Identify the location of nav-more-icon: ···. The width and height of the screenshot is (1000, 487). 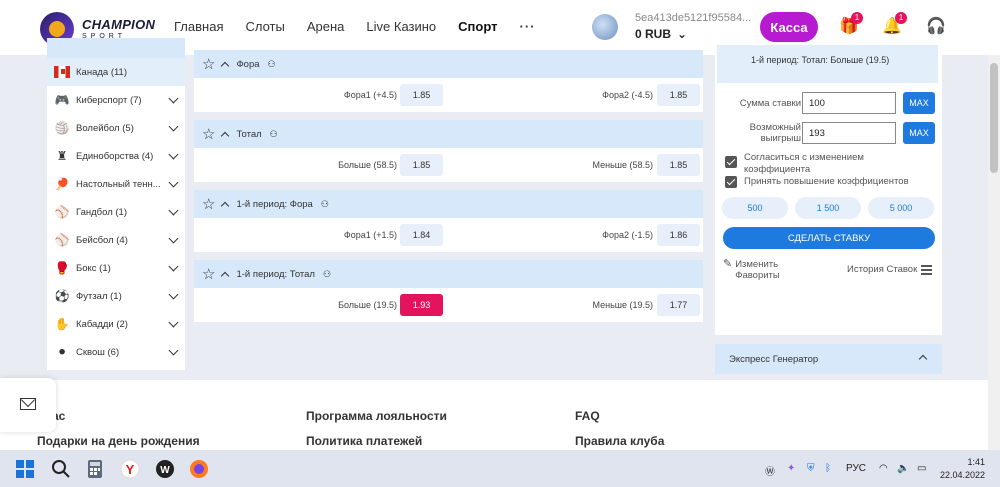
(527, 26).